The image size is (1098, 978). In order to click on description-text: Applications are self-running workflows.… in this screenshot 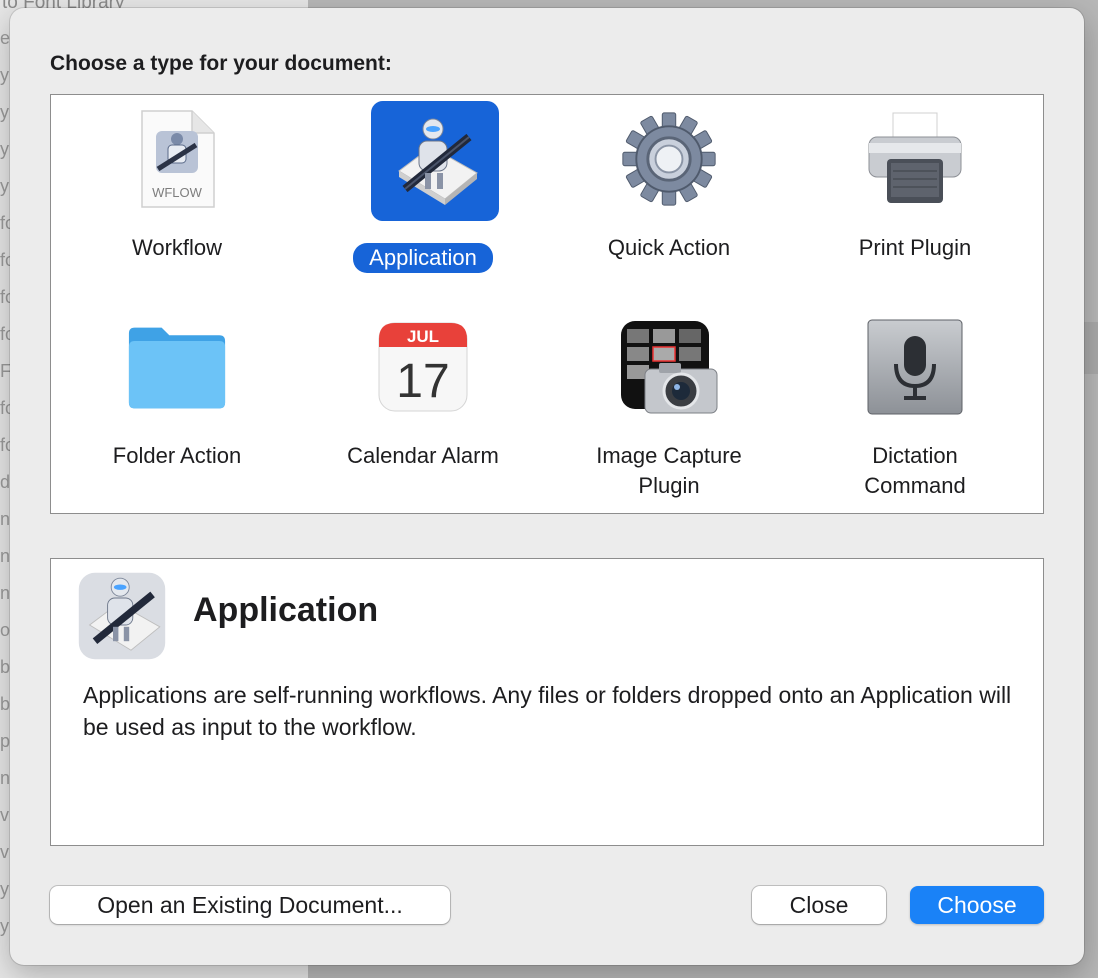, I will do `click(547, 711)`.